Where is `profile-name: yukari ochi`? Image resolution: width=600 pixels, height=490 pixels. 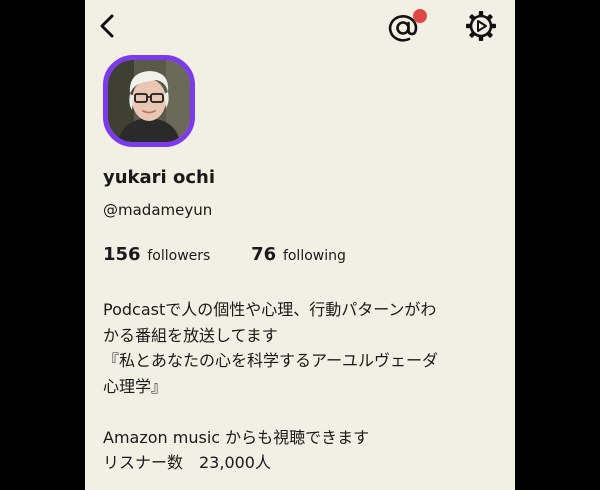 profile-name: yukari ochi is located at coordinates (159, 177).